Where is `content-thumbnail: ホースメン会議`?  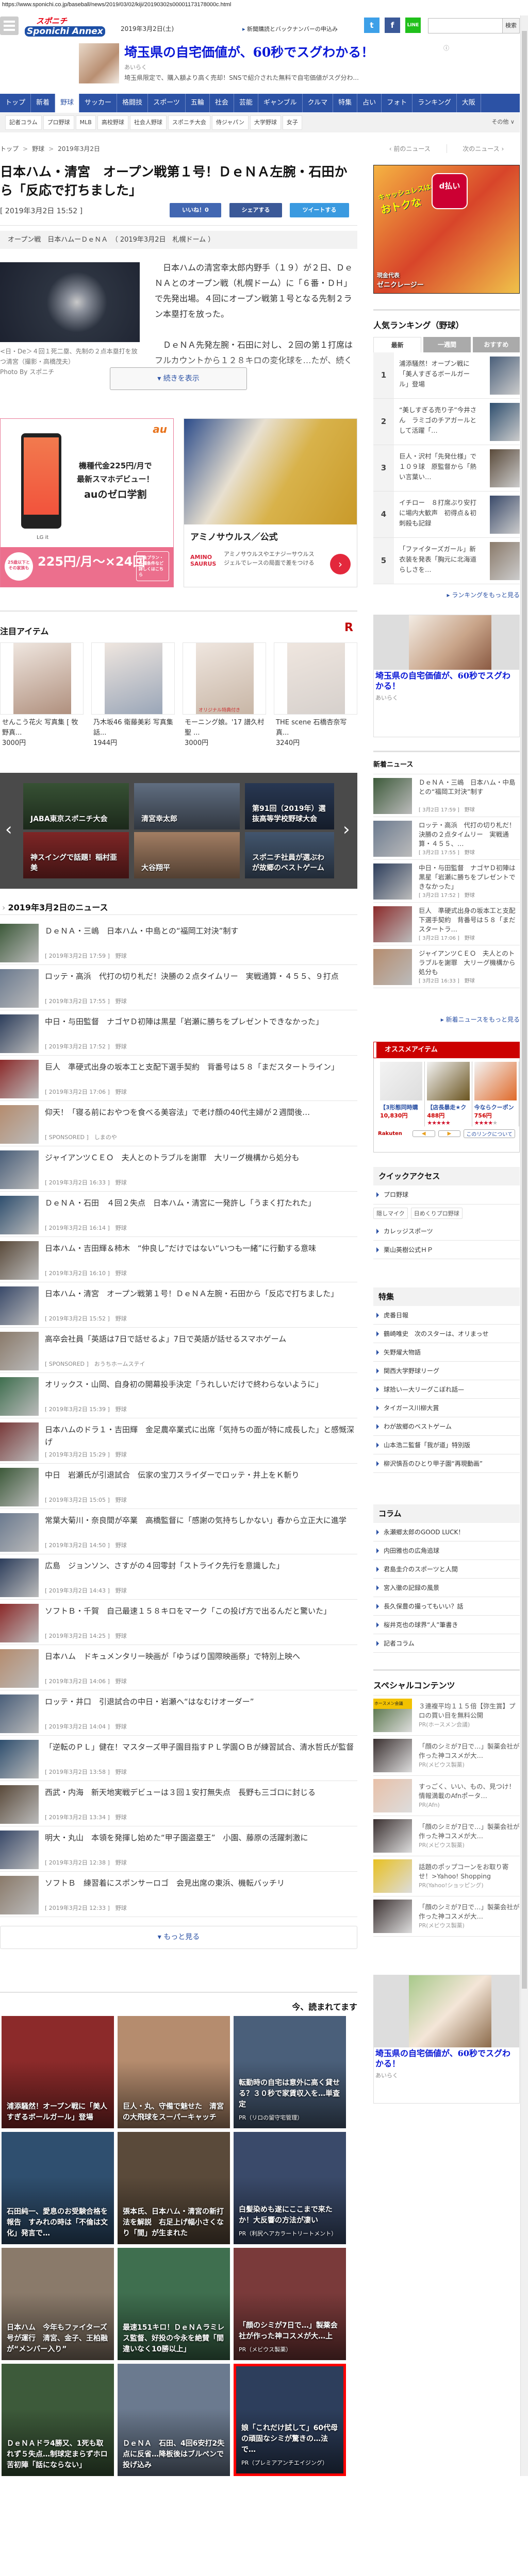
content-thumbnail: ホースメン会議 is located at coordinates (392, 1716).